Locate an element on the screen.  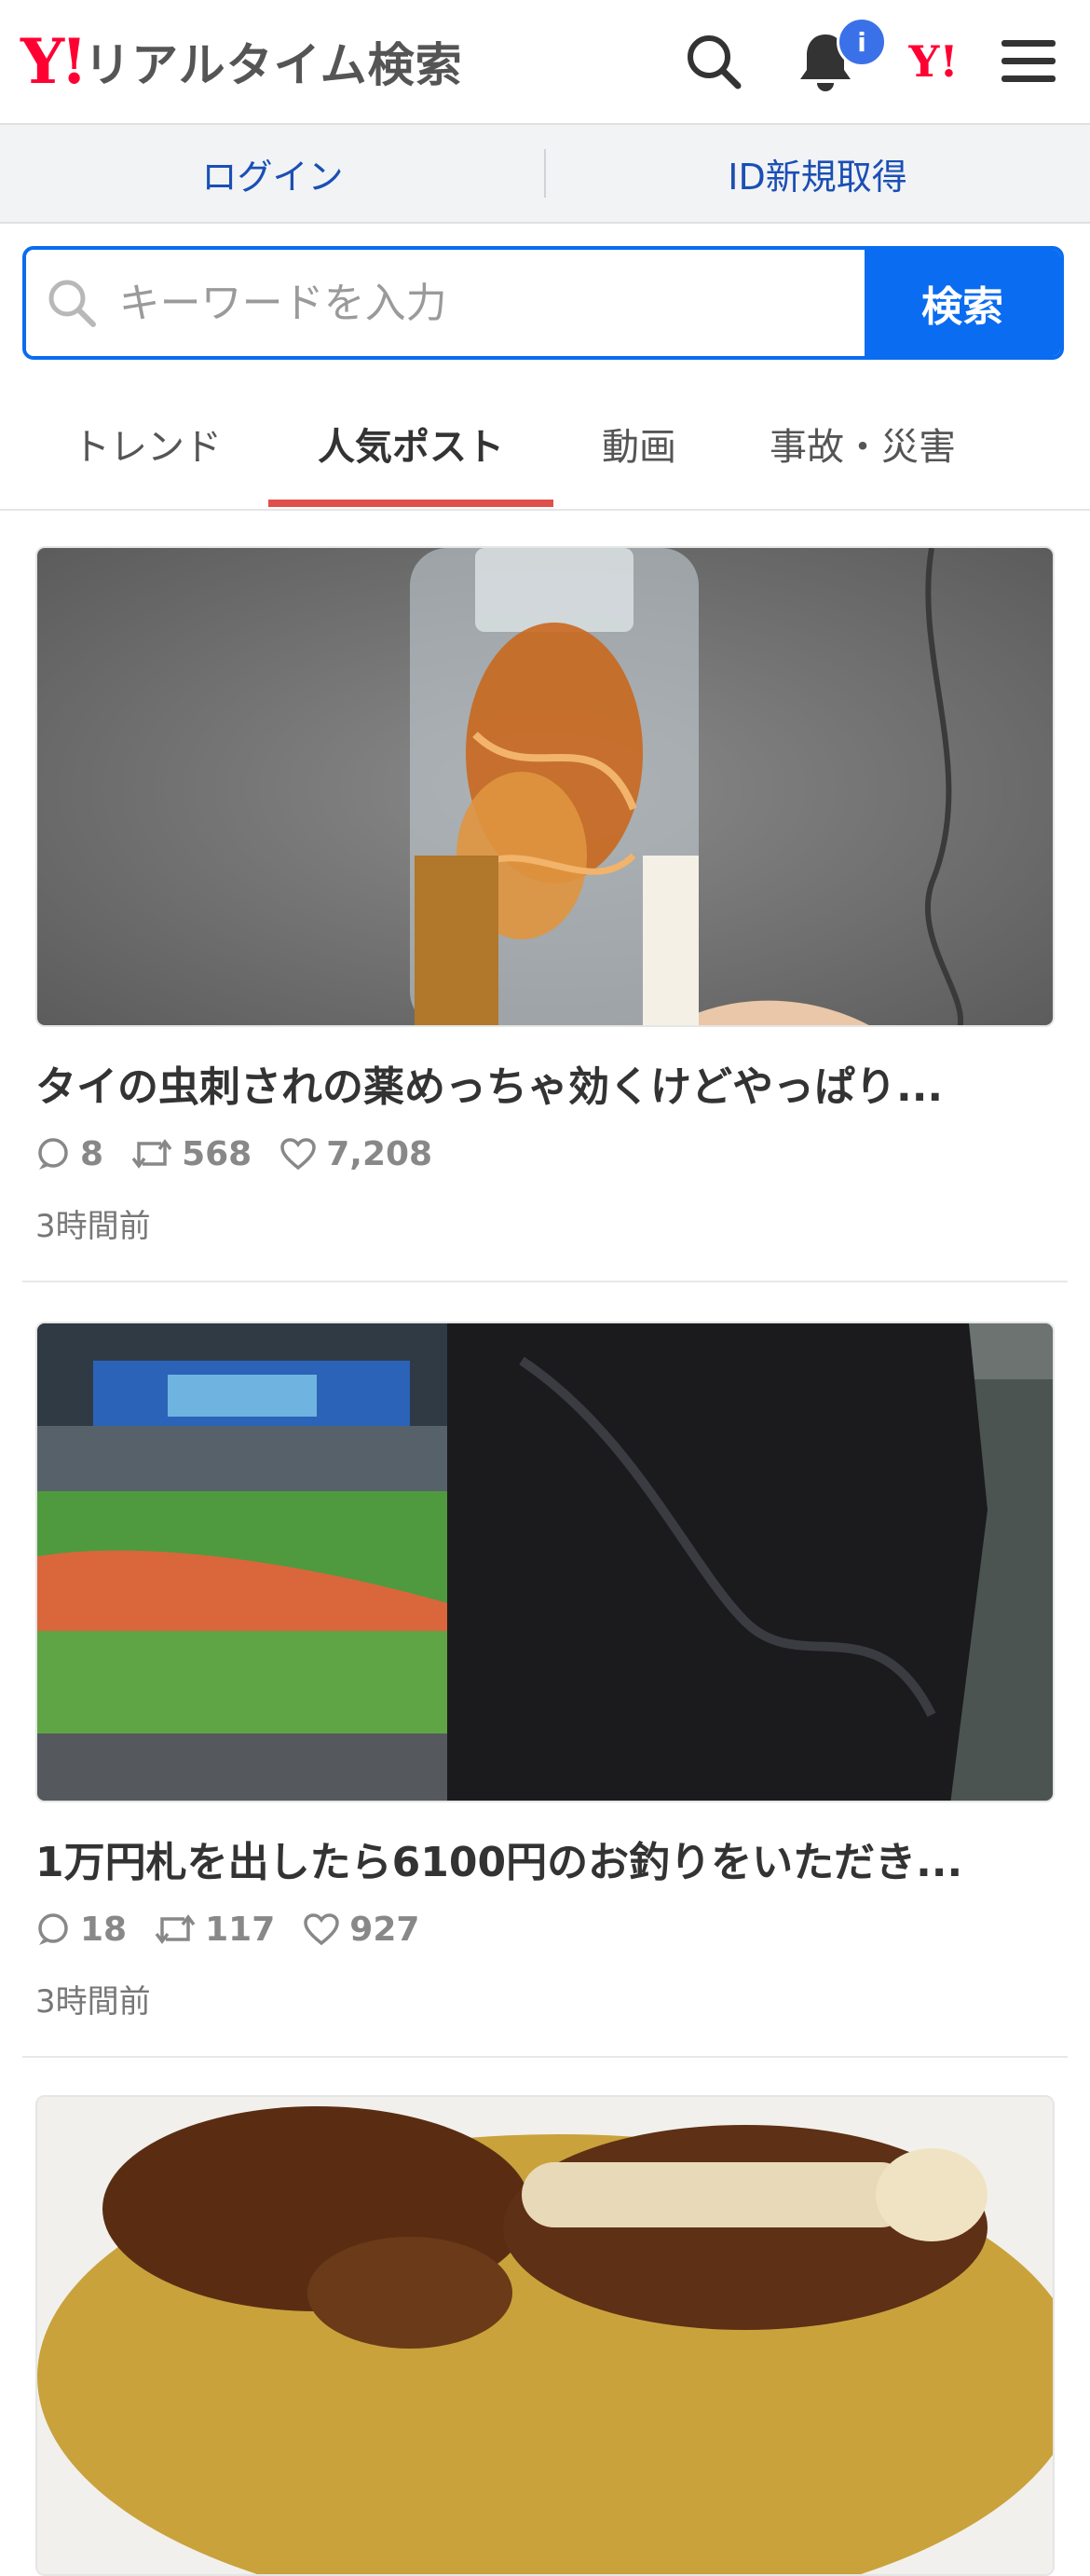
search-box: 検索 is located at coordinates (543, 303).